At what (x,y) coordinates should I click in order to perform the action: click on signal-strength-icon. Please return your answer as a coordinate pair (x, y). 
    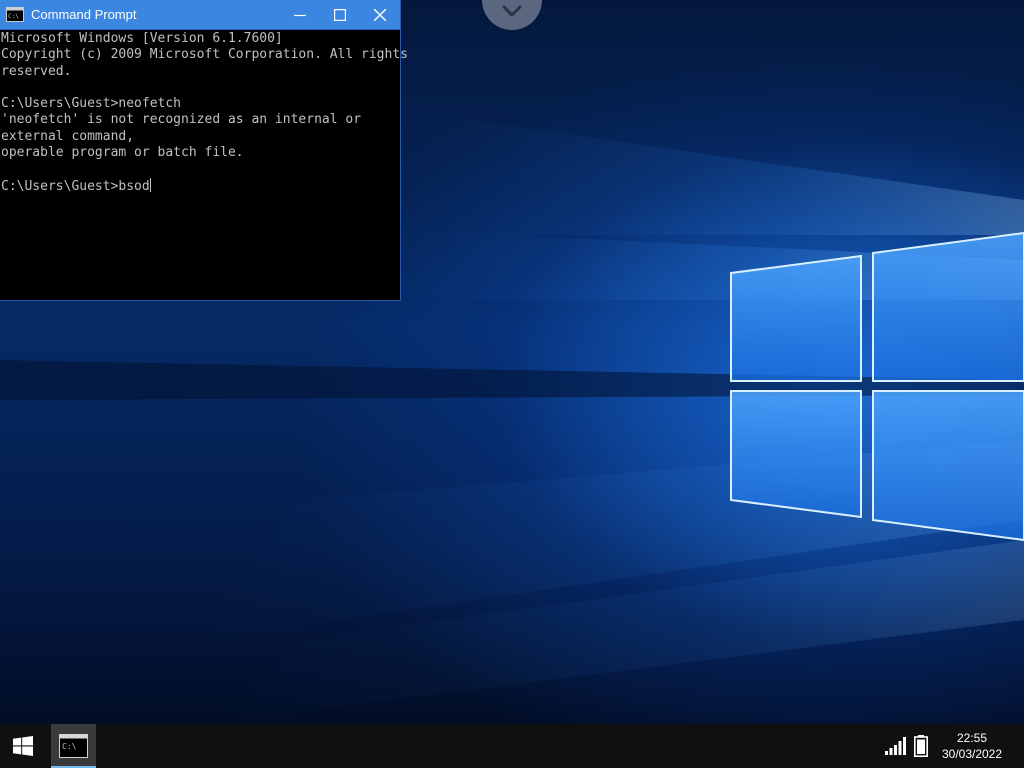
    Looking at the image, I should click on (896, 746).